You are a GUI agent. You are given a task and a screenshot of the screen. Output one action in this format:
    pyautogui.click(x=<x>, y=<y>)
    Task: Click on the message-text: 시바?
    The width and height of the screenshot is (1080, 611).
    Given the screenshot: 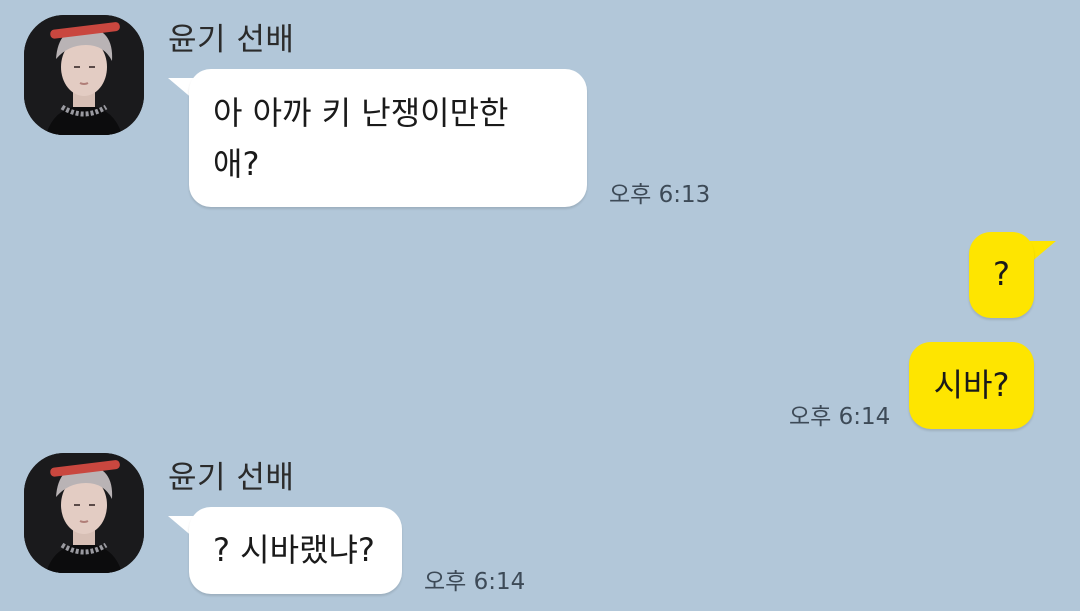 What is the action you would take?
    pyautogui.click(x=971, y=385)
    